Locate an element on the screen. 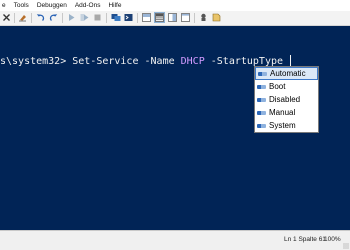 This screenshot has height=250, width=350. text-caret is located at coordinates (291, 60).